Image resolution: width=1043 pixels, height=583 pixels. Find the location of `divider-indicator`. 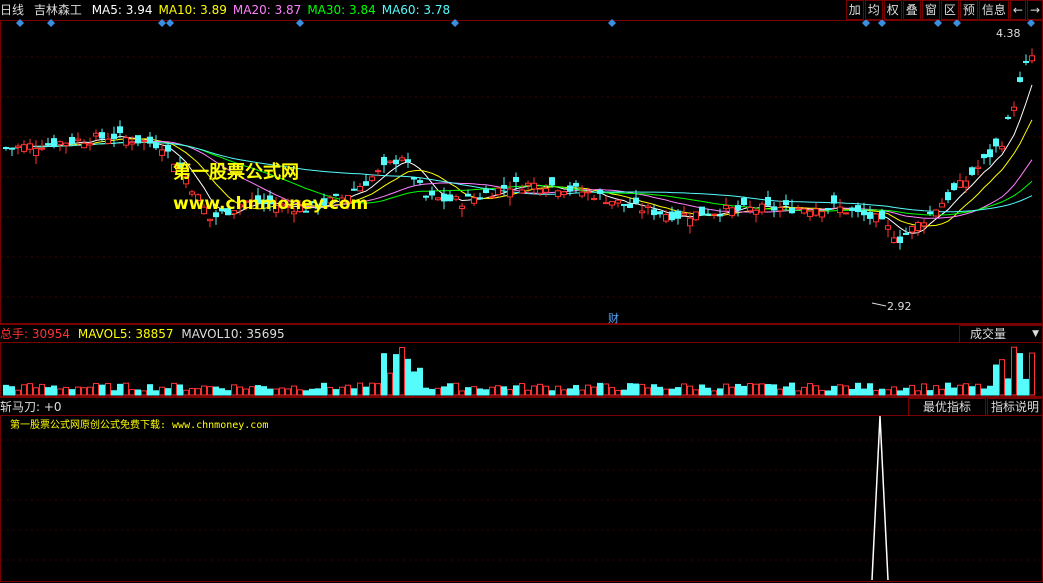

divider-indicator is located at coordinates (521, 397).